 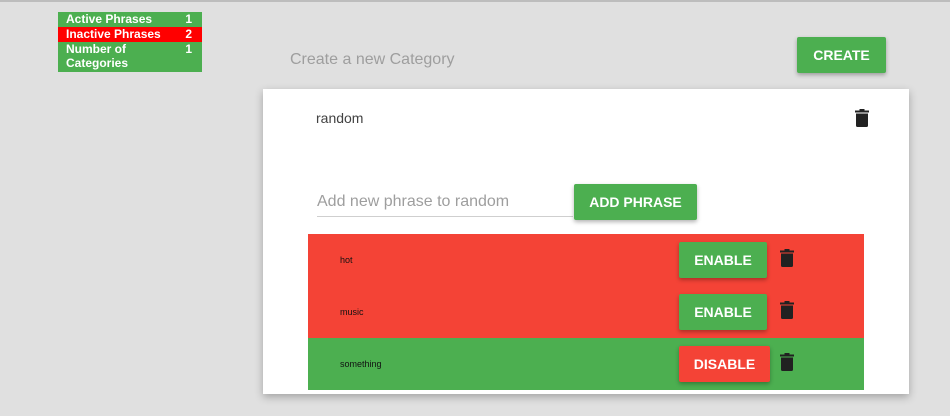 I want to click on top-divider, so click(x=475, y=1).